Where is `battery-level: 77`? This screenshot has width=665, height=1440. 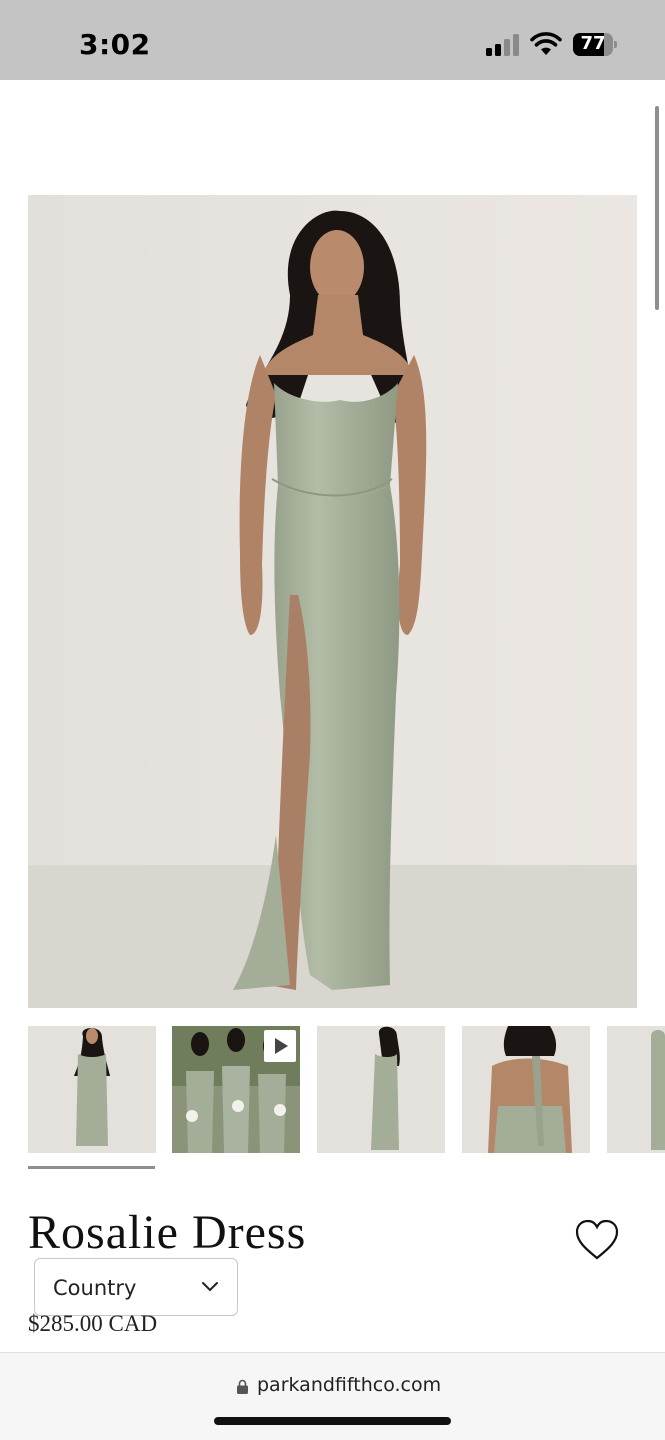 battery-level: 77 is located at coordinates (593, 43).